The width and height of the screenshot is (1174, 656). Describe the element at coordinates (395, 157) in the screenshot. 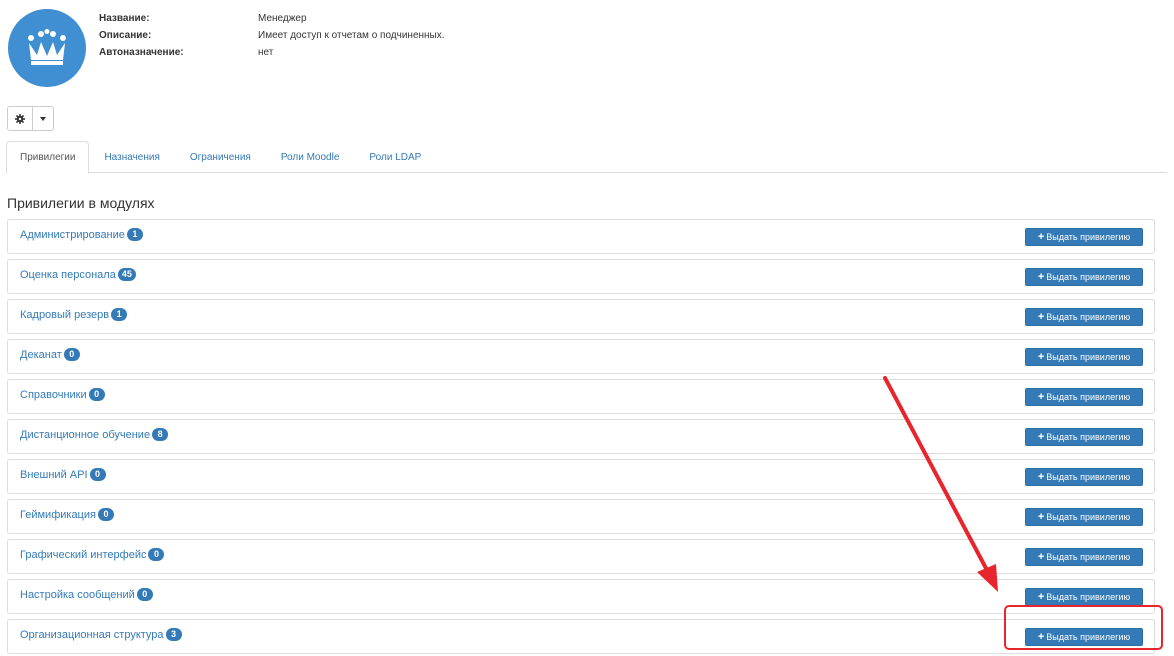

I see `tab-ldap-roles: Роли LDAP` at that location.